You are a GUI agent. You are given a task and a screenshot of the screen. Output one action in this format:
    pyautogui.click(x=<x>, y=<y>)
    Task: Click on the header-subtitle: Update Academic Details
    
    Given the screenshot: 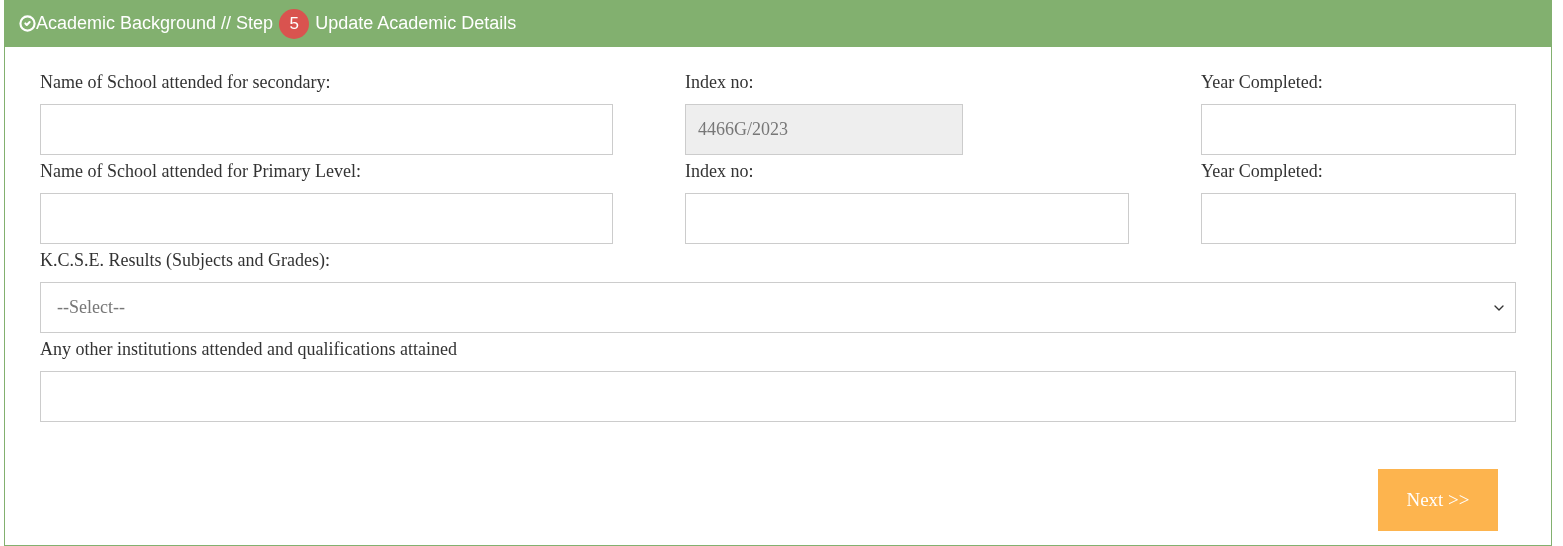 What is the action you would take?
    pyautogui.click(x=416, y=23)
    